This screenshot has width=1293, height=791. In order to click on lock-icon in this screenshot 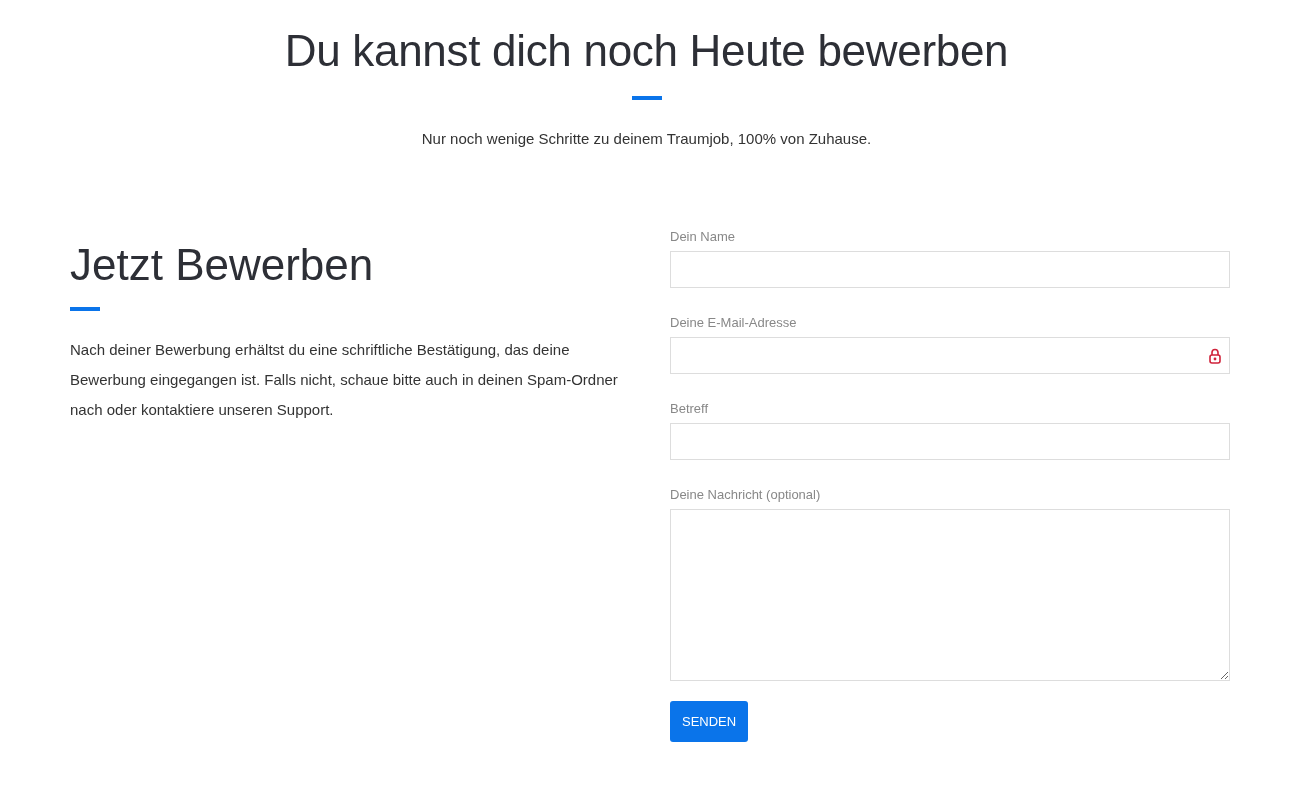, I will do `click(1215, 355)`.